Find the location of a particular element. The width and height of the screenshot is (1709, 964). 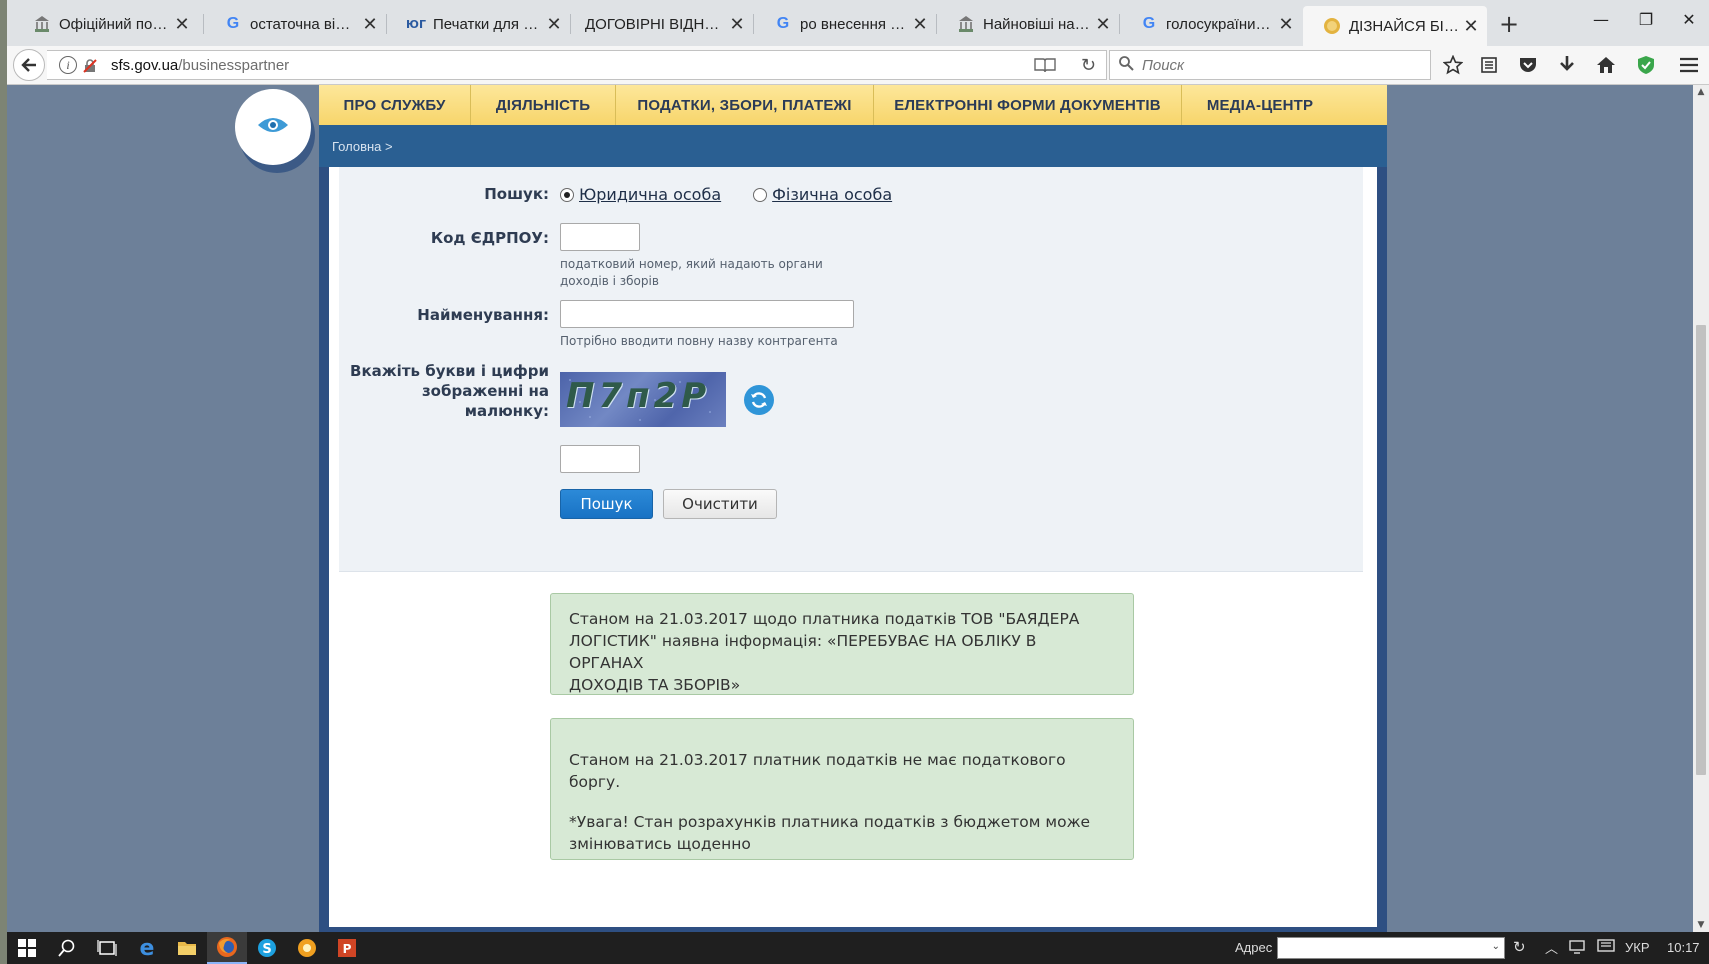

tab-8-active: ДІЗНАЙСЯ БІЛЬ... ✕ is located at coordinates (1395, 26).